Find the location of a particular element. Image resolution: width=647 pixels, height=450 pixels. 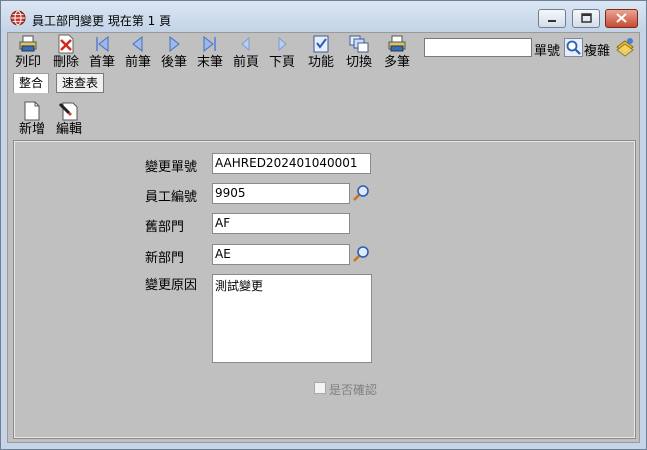

maximize-button is located at coordinates (586, 18).